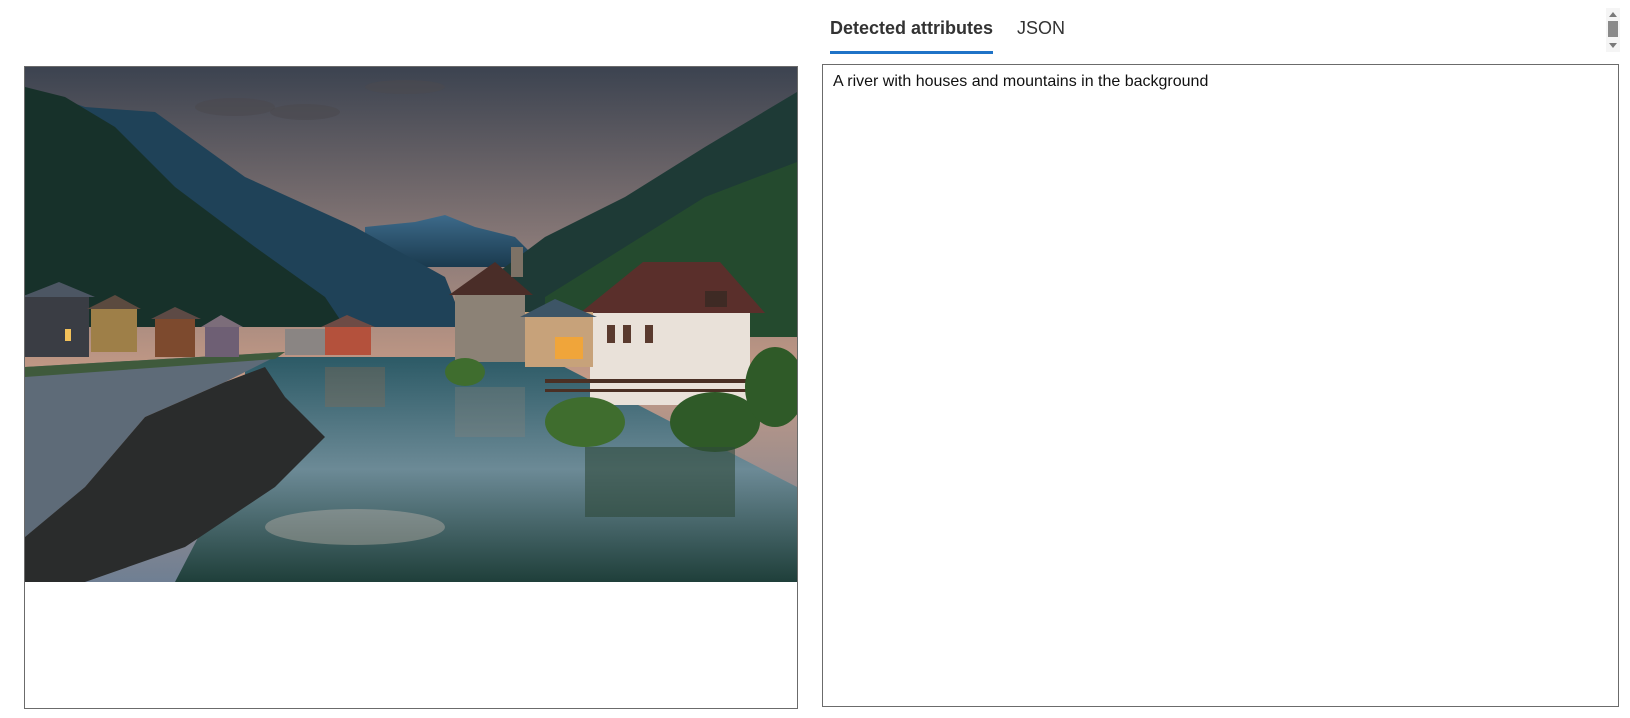 This screenshot has width=1630, height=718. What do you see at coordinates (1613, 45) in the screenshot?
I see `scroll-down-icon` at bounding box center [1613, 45].